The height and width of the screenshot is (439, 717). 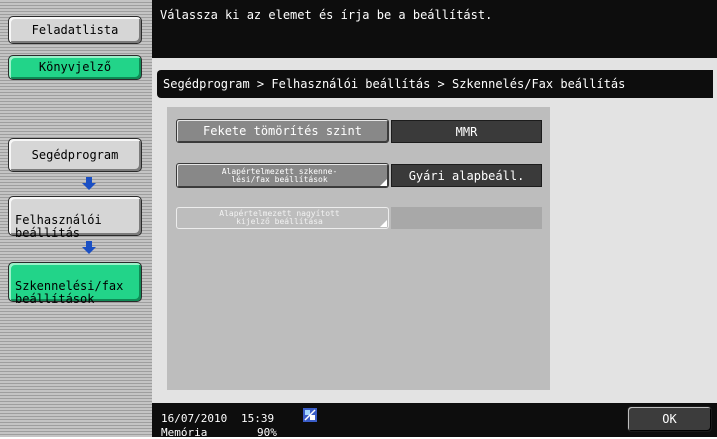 I want to click on path-item-scan-fax-settings: Szkennelési/fax beállítások, so click(x=75, y=284).